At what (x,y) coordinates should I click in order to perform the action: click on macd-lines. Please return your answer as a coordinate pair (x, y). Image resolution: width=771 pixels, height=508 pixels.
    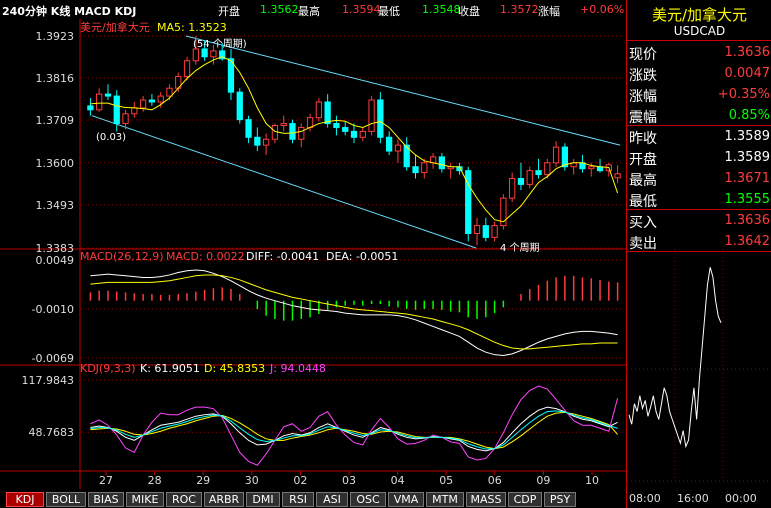
    Looking at the image, I should click on (354, 313).